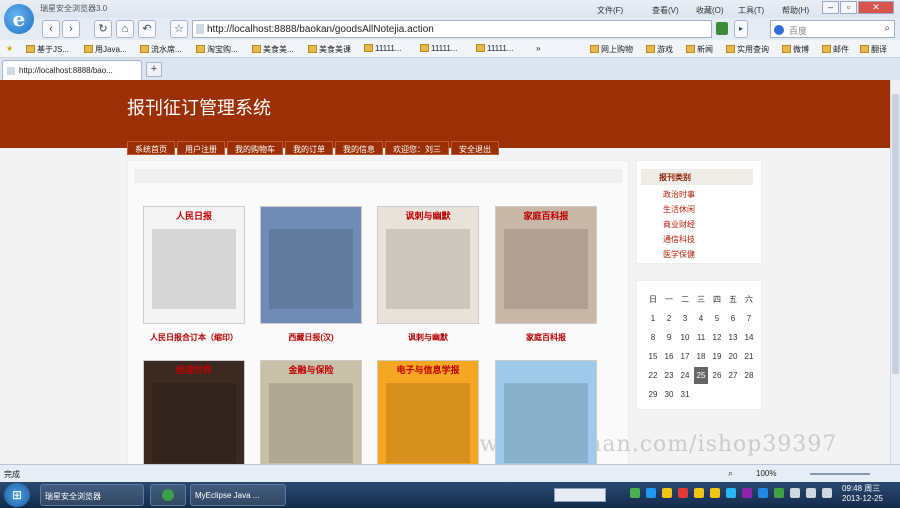 The width and height of the screenshot is (900, 508). I want to click on calendar-day: 14, so click(749, 337).